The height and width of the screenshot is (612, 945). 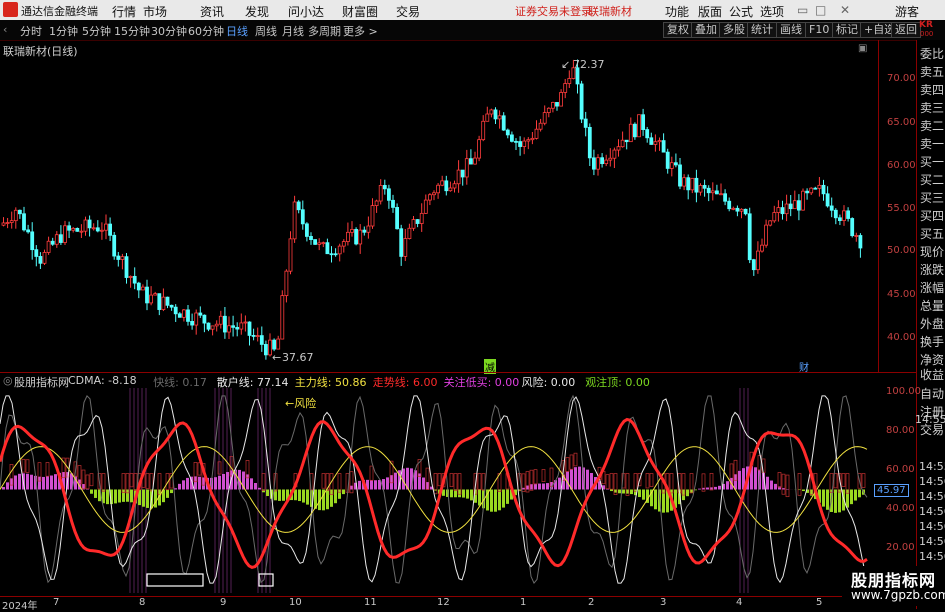 What do you see at coordinates (741, 11) in the screenshot?
I see `menu-gongshi: 公式` at bounding box center [741, 11].